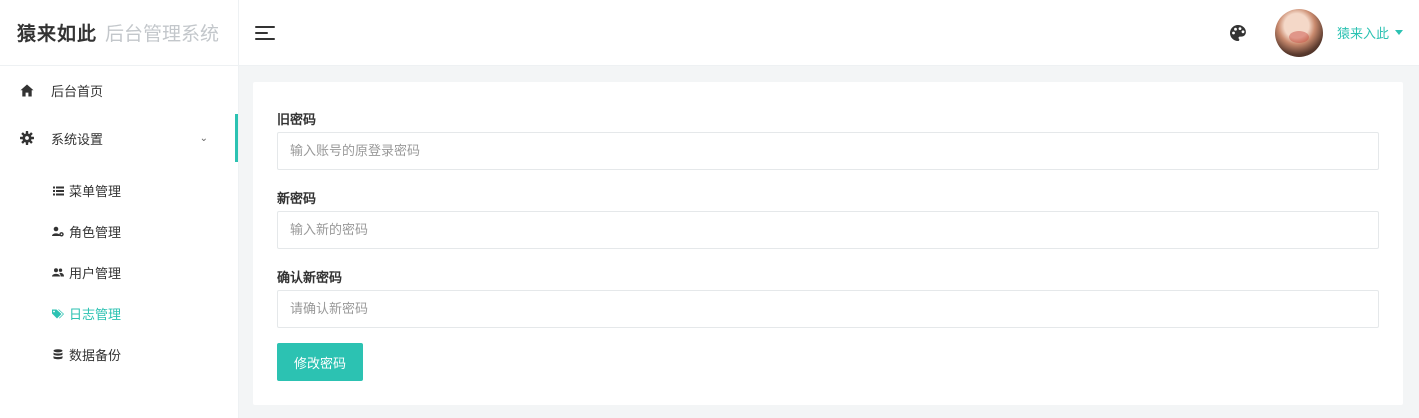 Image resolution: width=1419 pixels, height=418 pixels. What do you see at coordinates (95, 356) in the screenshot?
I see `sidebar-sub-label: 数据备份` at bounding box center [95, 356].